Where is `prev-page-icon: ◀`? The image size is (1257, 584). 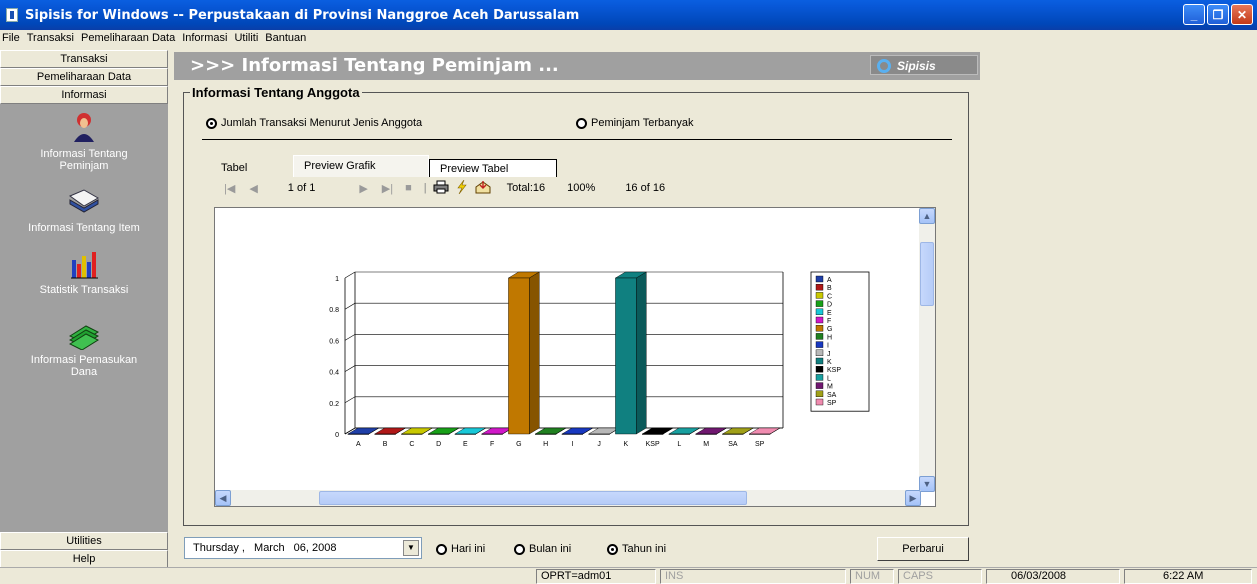 prev-page-icon: ◀ is located at coordinates (253, 188).